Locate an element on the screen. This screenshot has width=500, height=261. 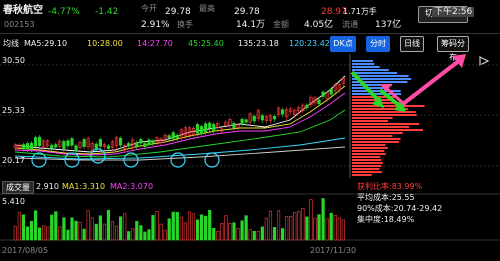
volume-ma2: MA2:3.070 is located at coordinates (132, 186).